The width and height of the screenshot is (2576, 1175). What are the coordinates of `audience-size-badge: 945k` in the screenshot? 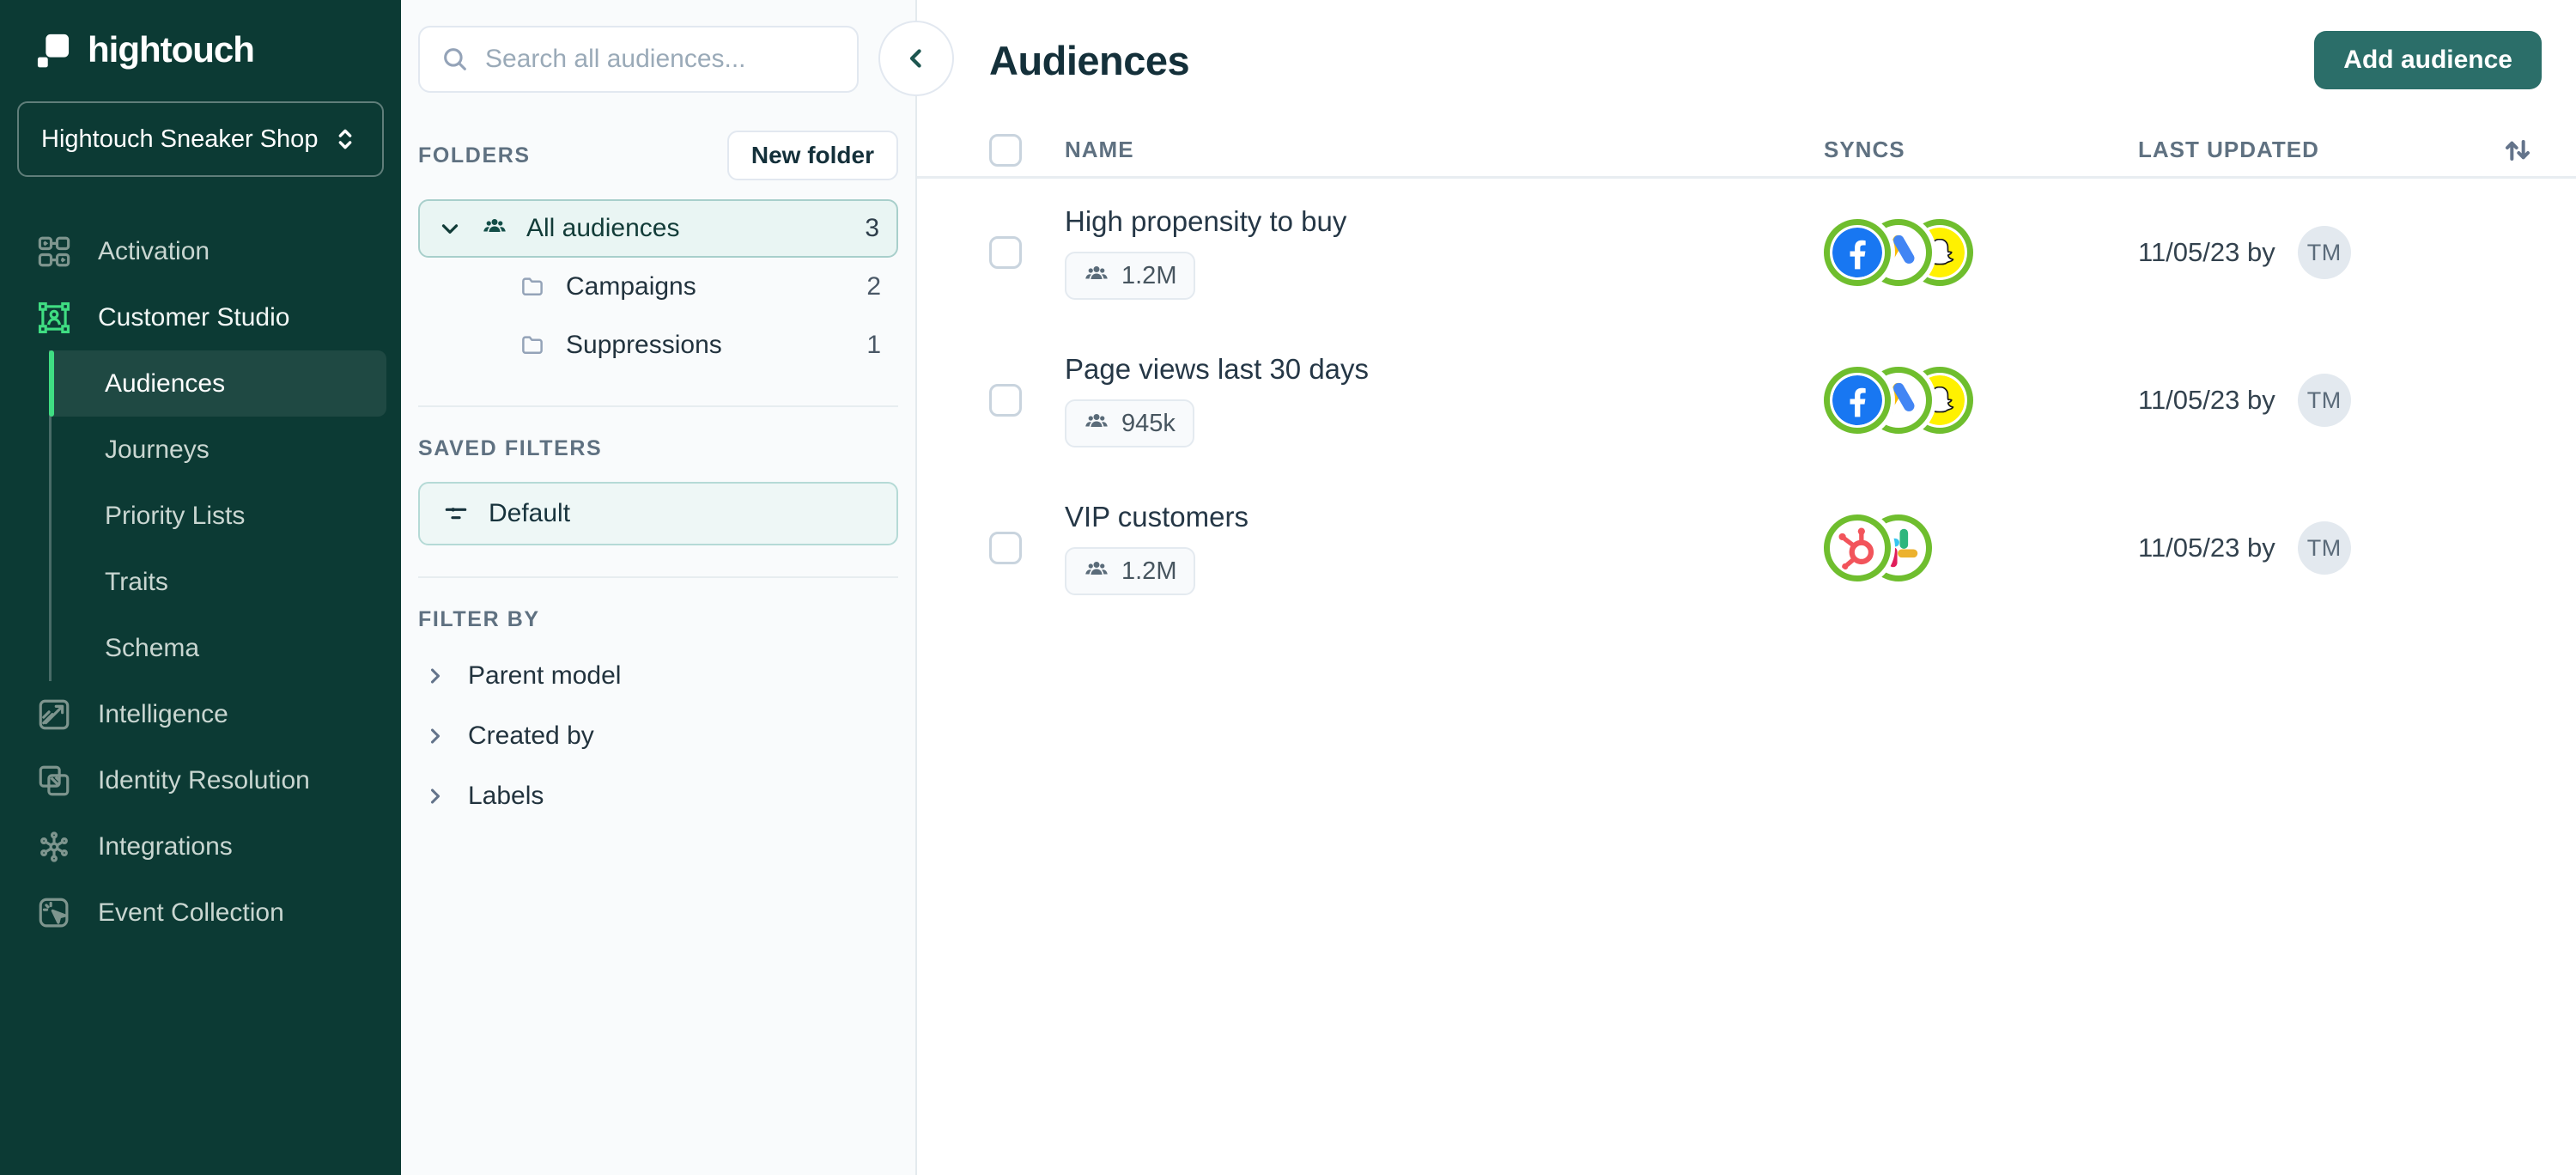 It's located at (1129, 423).